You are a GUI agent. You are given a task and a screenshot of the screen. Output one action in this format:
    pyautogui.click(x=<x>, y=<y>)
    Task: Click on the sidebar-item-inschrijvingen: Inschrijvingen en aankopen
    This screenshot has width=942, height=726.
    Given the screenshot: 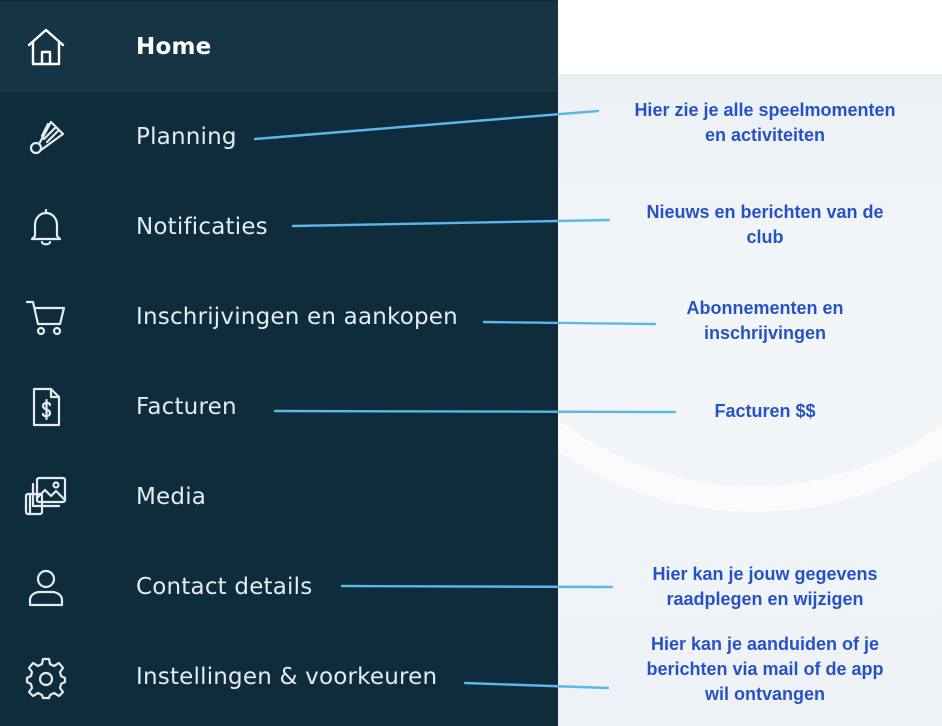 What is the action you would take?
    pyautogui.click(x=279, y=317)
    